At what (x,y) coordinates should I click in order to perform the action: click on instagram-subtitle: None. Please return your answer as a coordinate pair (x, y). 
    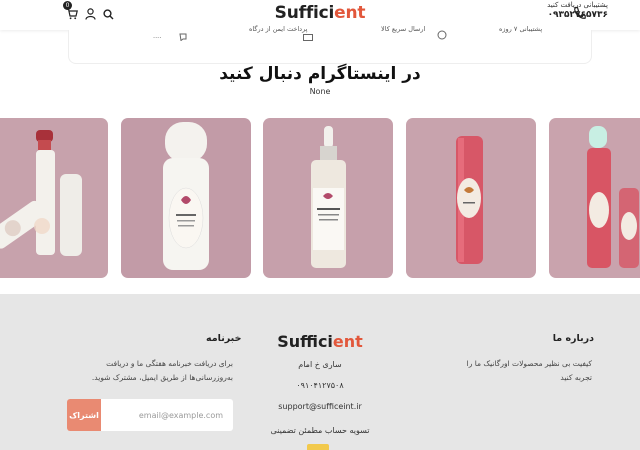
    Looking at the image, I should click on (320, 91).